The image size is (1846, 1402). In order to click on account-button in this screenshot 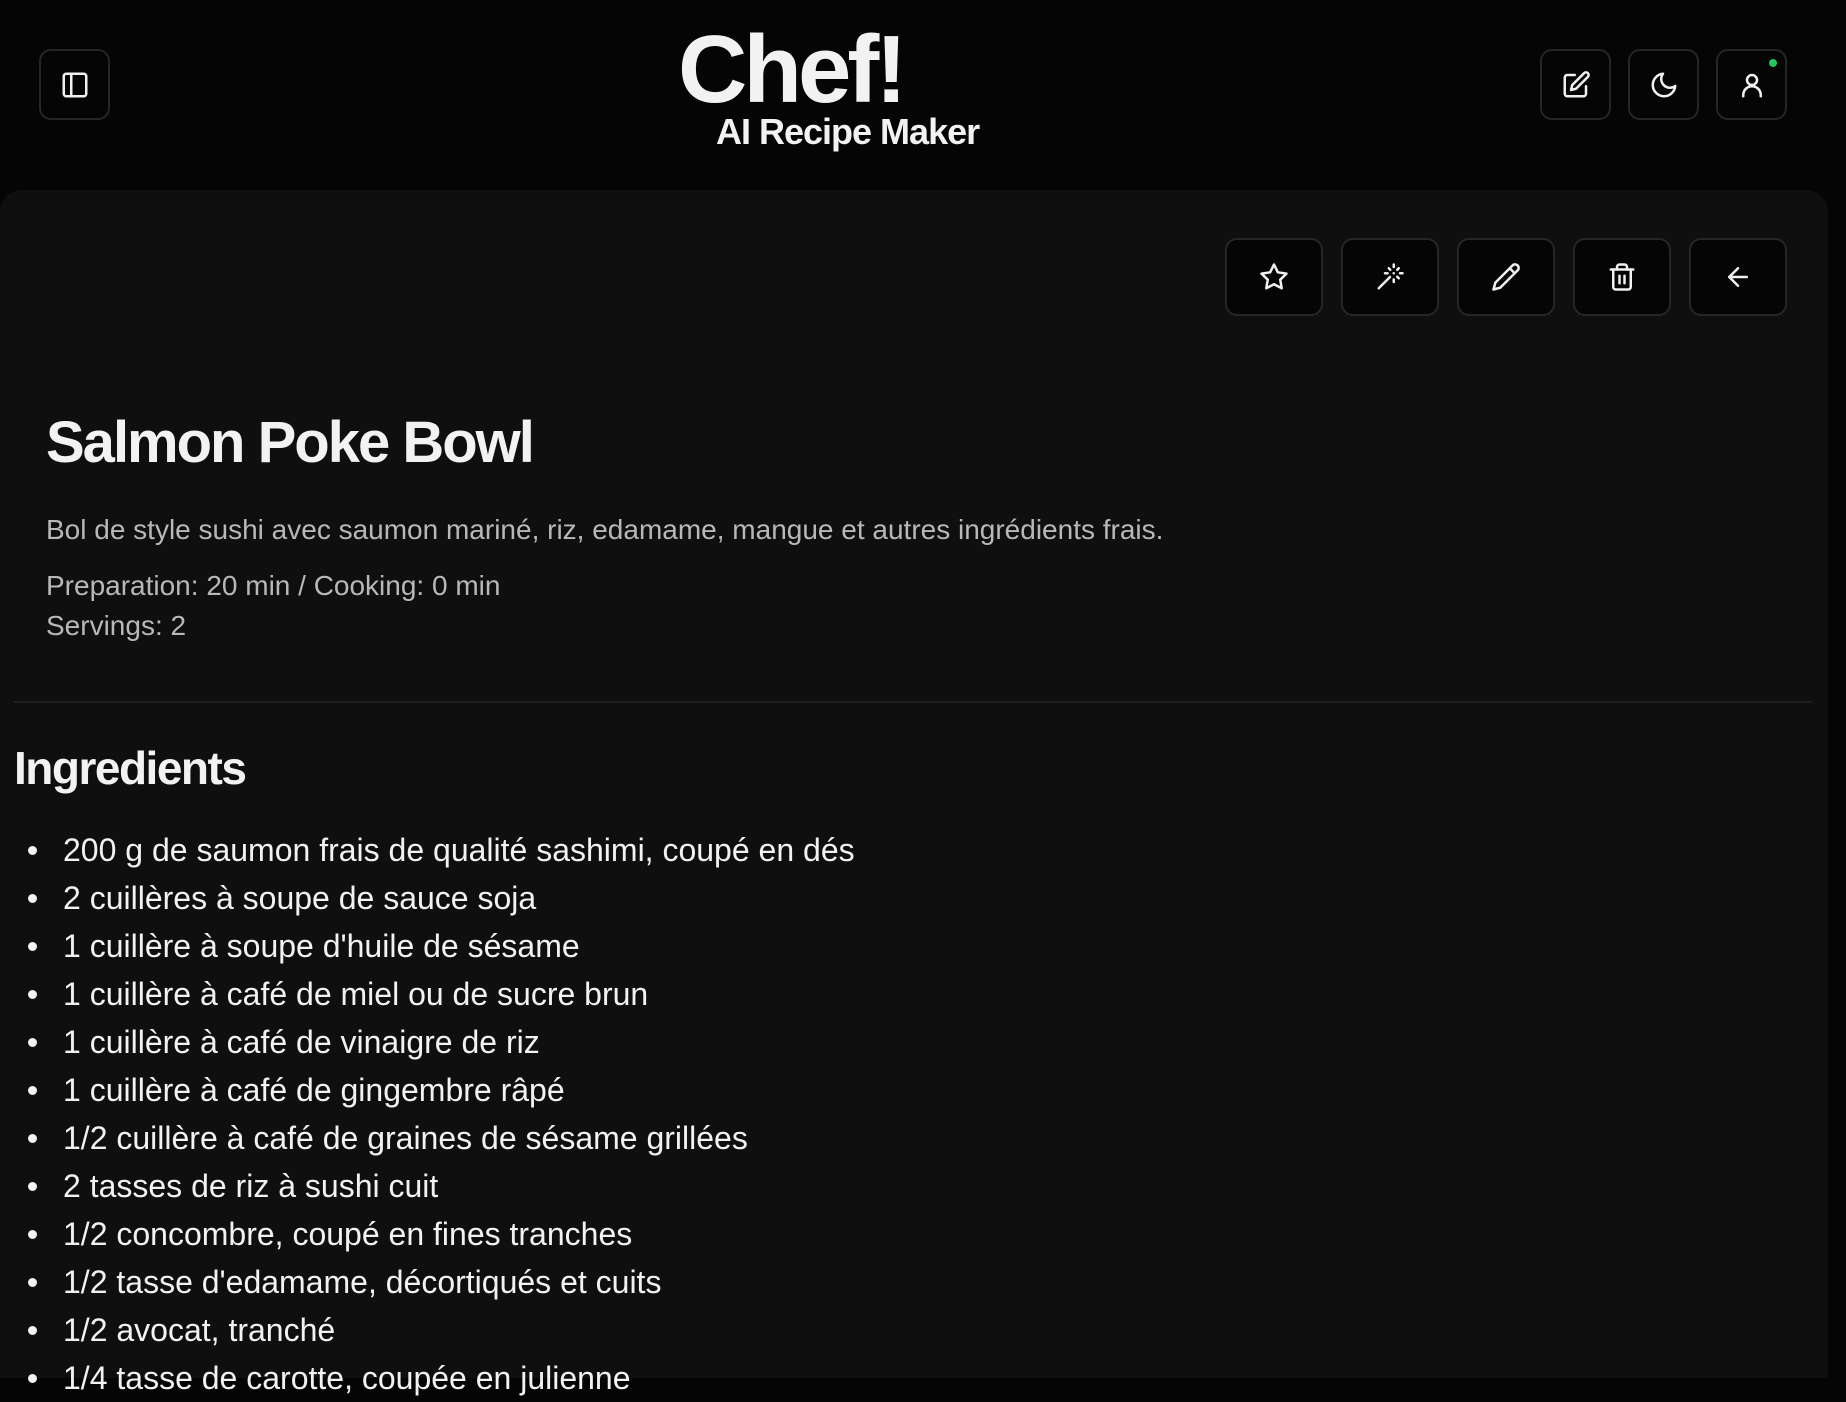, I will do `click(1751, 84)`.